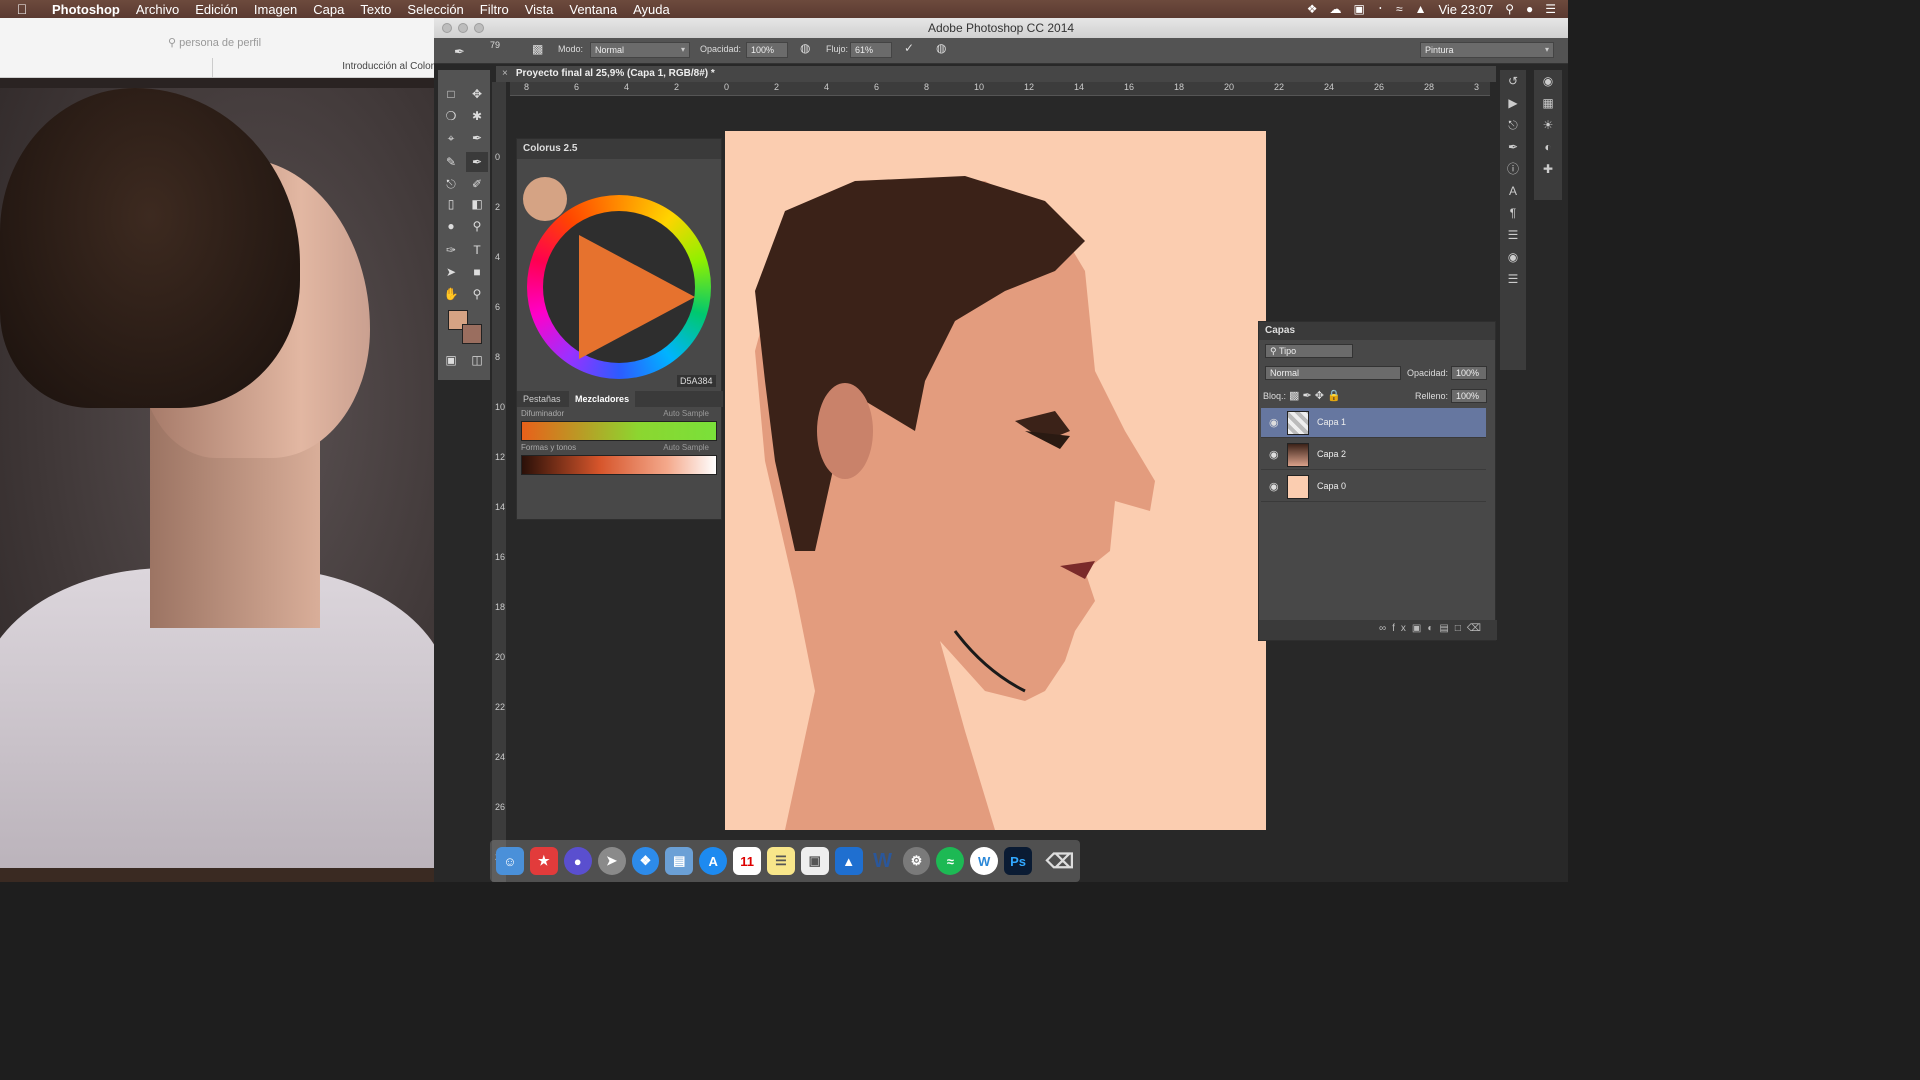 Image resolution: width=1920 pixels, height=1080 pixels. I want to click on clone-source-icon: ⎋, so click(1513, 125).